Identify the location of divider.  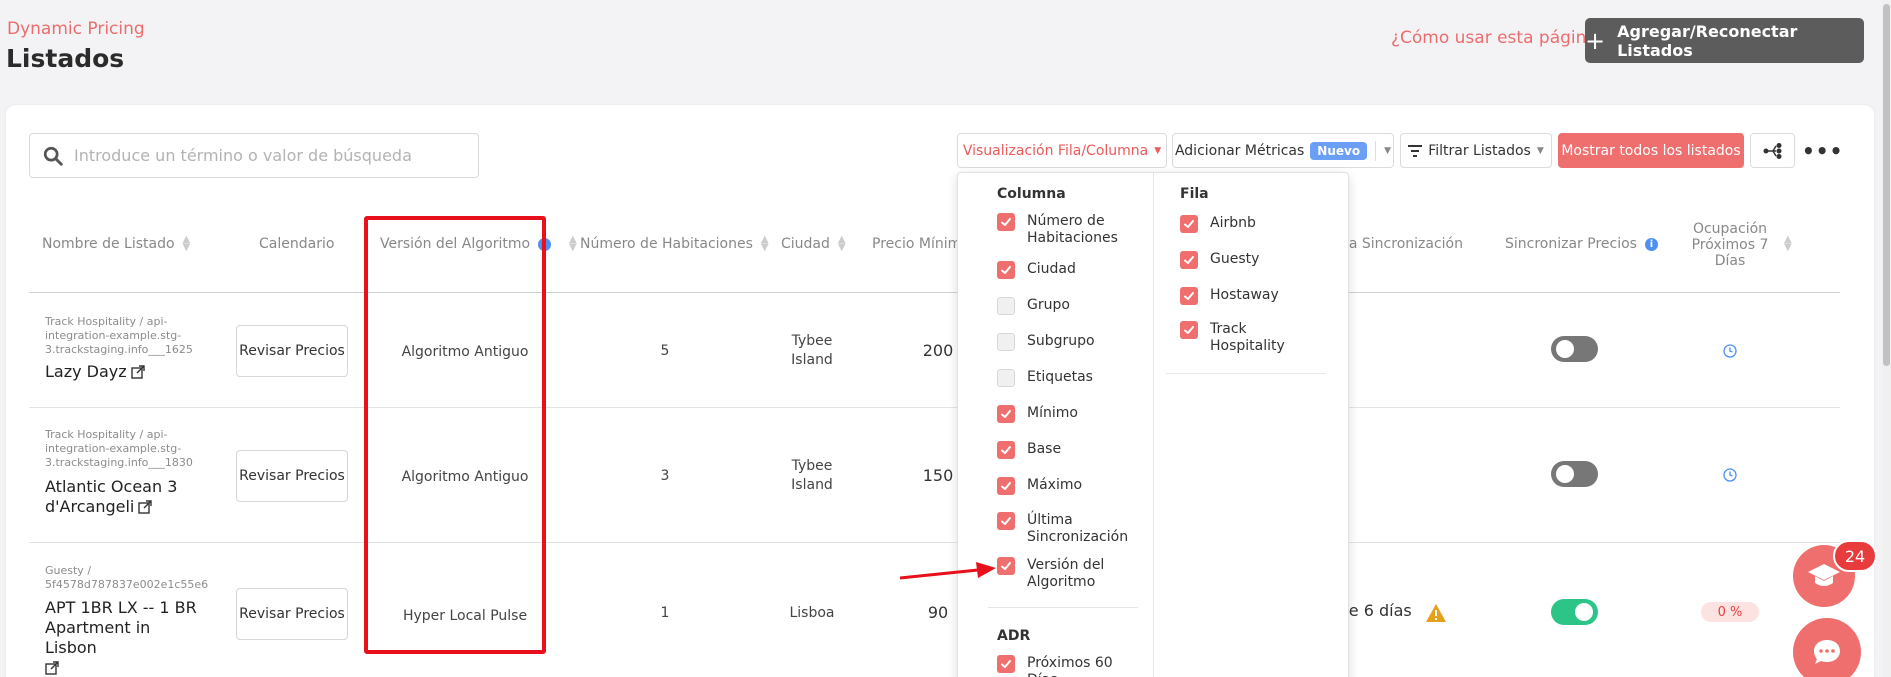
(1376, 150).